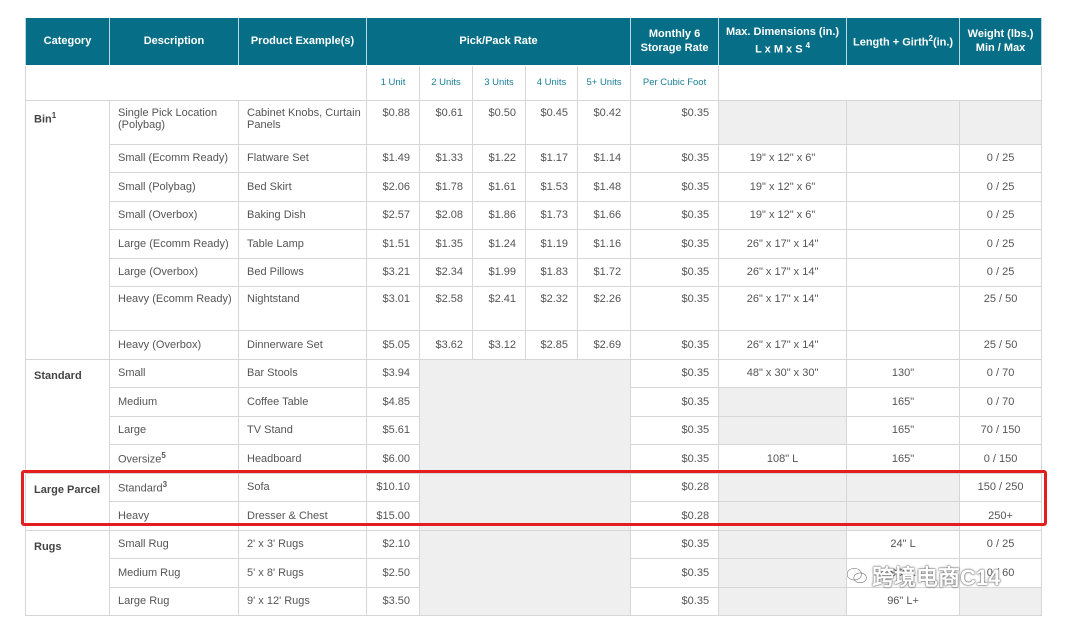 Image resolution: width=1080 pixels, height=626 pixels. I want to click on rate-2-units: $1.35, so click(446, 244).